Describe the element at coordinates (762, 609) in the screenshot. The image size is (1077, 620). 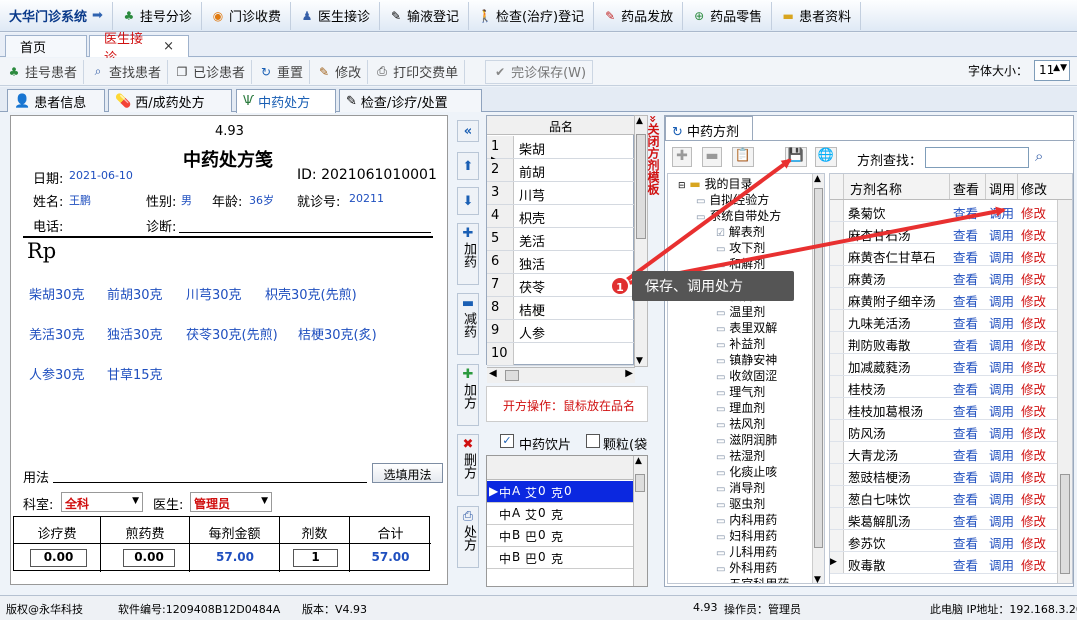
I see `operator: 操作员：管理员` at that location.